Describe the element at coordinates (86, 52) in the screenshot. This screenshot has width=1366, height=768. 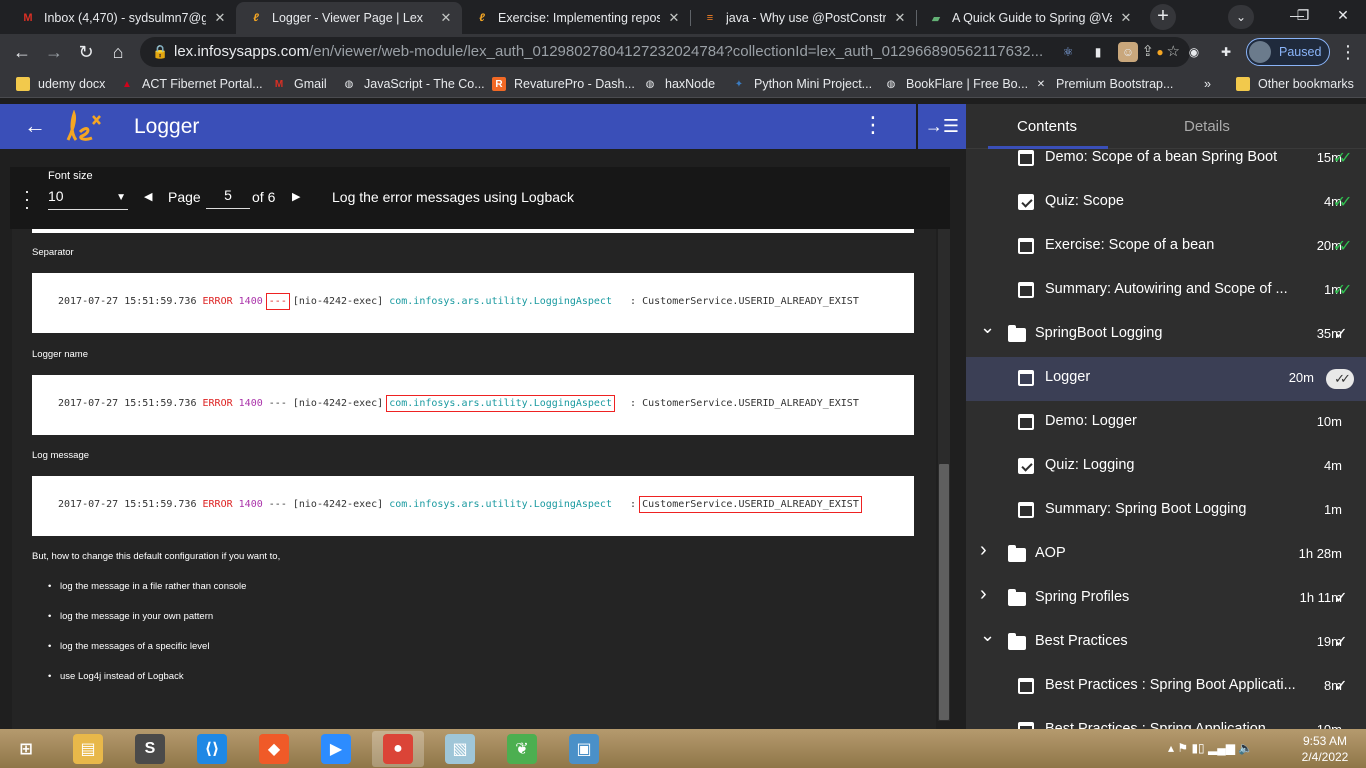
I see `reload-button: ↻` at that location.